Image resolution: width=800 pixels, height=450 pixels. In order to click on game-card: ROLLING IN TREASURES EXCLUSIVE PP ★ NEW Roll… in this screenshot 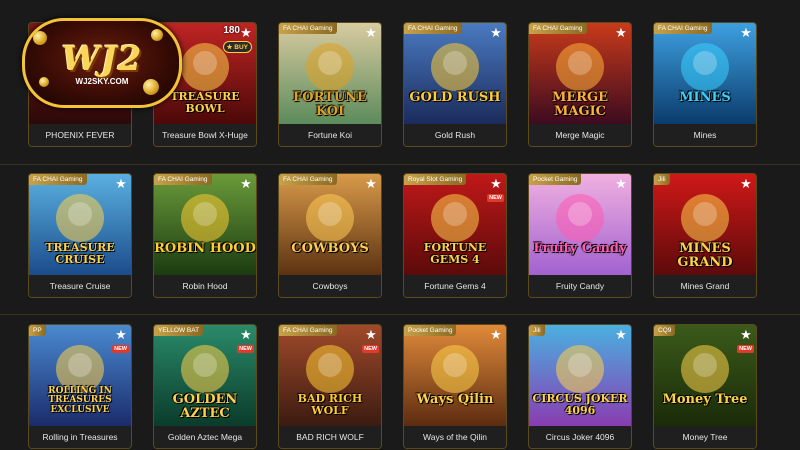, I will do `click(80, 386)`.